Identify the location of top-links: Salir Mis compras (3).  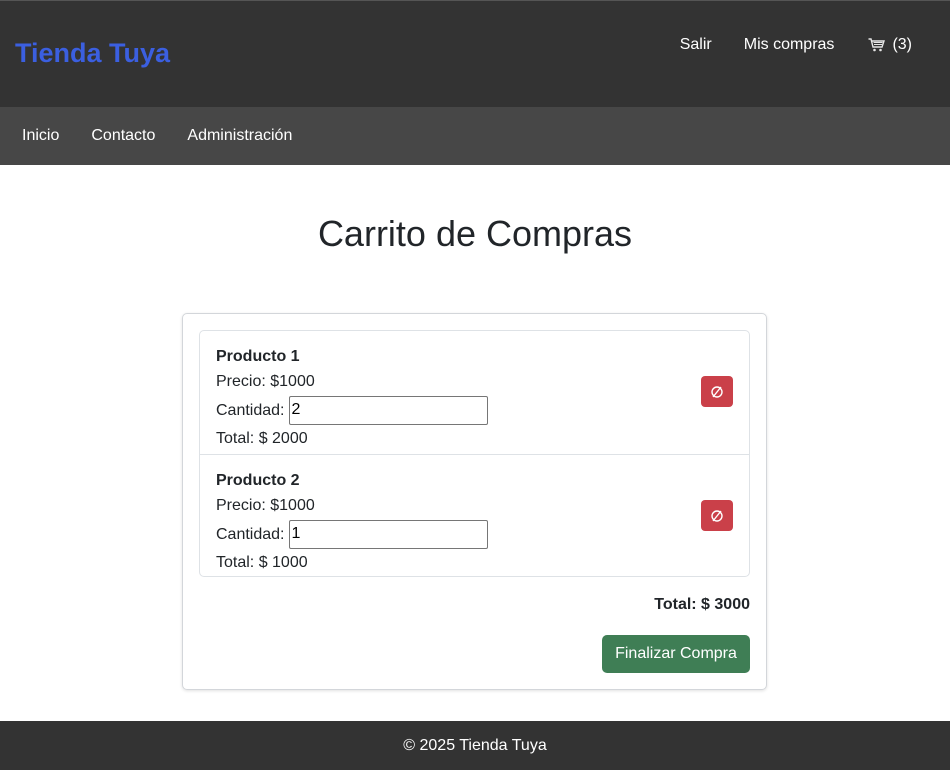
(796, 45).